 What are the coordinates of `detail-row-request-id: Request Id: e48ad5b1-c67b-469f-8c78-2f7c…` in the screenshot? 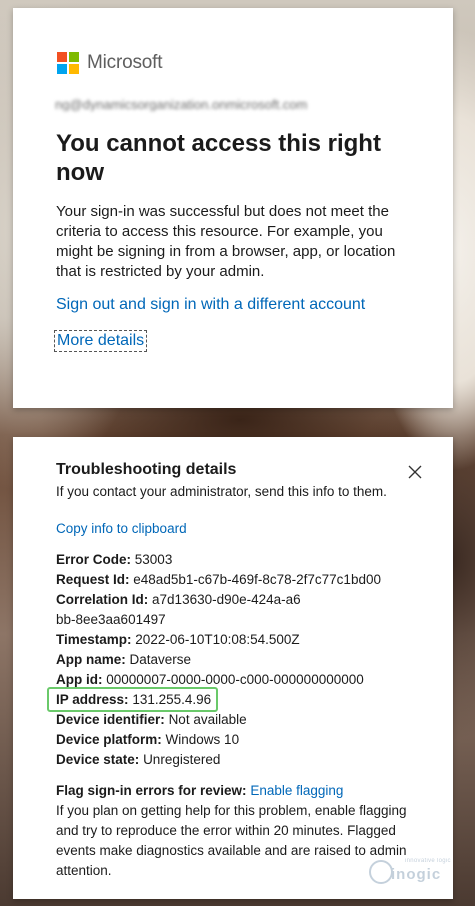 It's located at (236, 580).